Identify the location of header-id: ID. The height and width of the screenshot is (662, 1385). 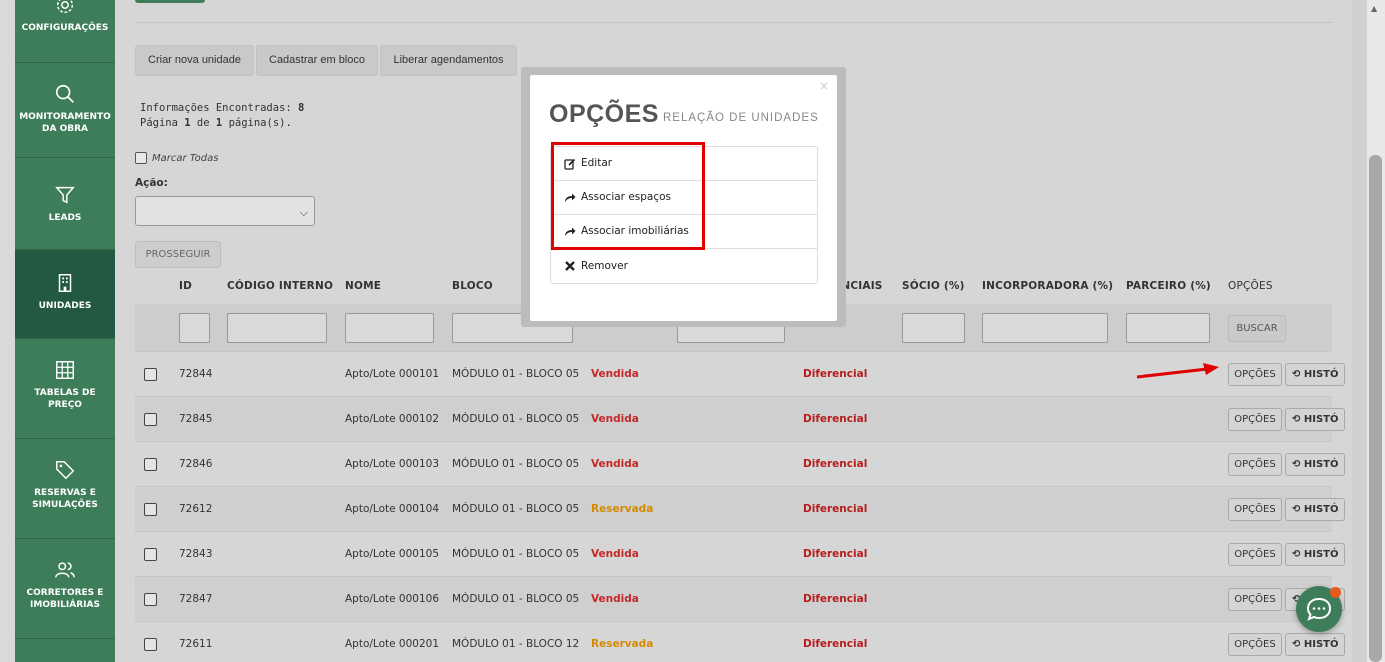
(185, 286).